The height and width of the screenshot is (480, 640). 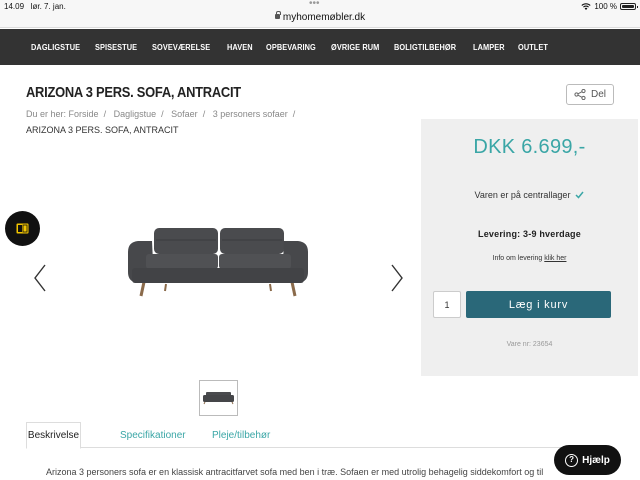 What do you see at coordinates (102, 130) in the screenshot?
I see `breadcrumb-current: ARIZONA 3 PERS. SOFA, ANTRACIT` at bounding box center [102, 130].